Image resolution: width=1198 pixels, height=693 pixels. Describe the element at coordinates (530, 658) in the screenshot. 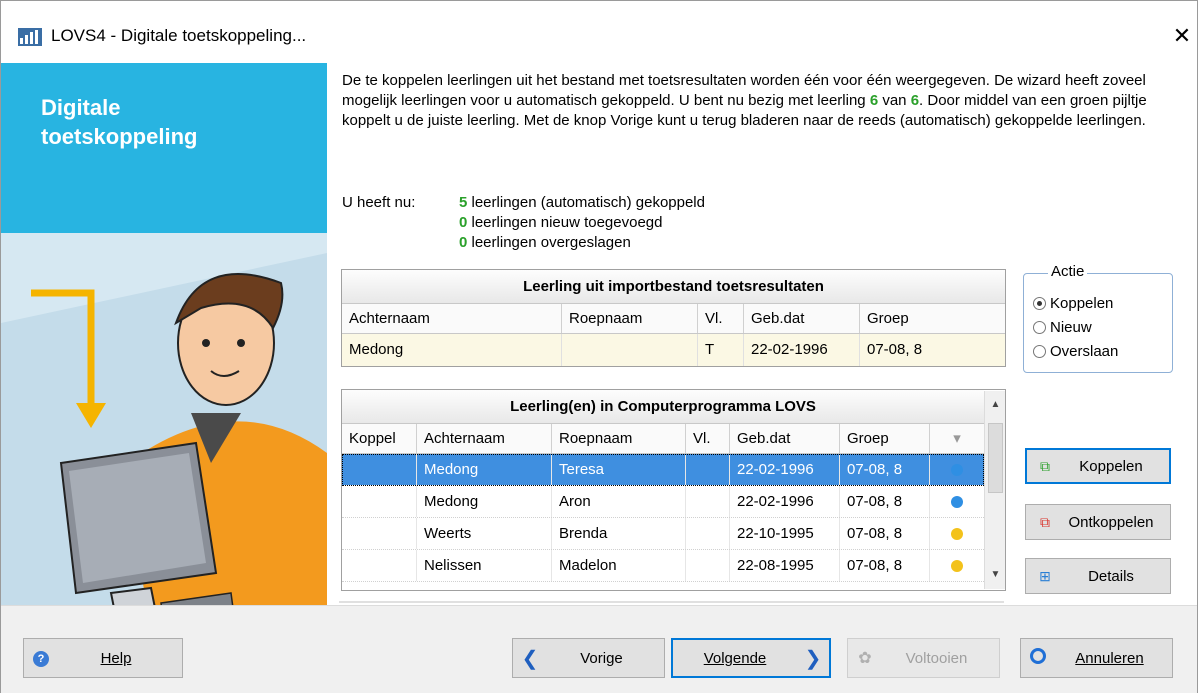

I see `arrow-left-icon: ❮` at that location.